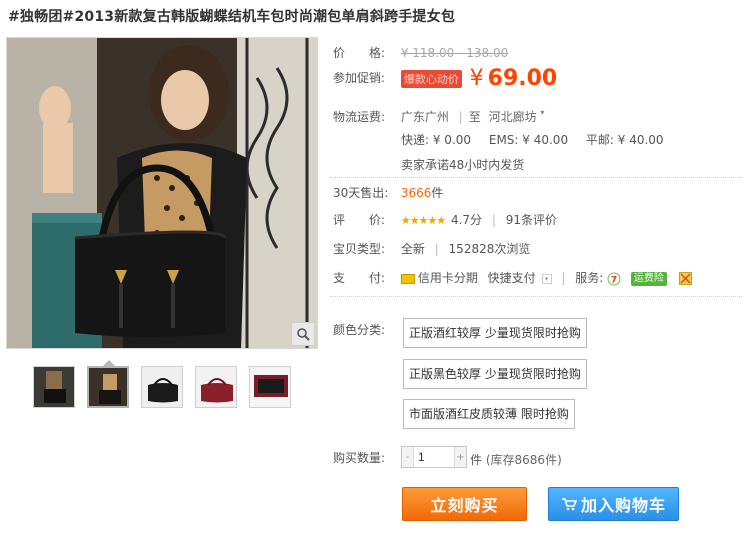  I want to click on rating-row: 评 价: ★★★★★ 4.7分 | 91条评价, so click(445, 219).